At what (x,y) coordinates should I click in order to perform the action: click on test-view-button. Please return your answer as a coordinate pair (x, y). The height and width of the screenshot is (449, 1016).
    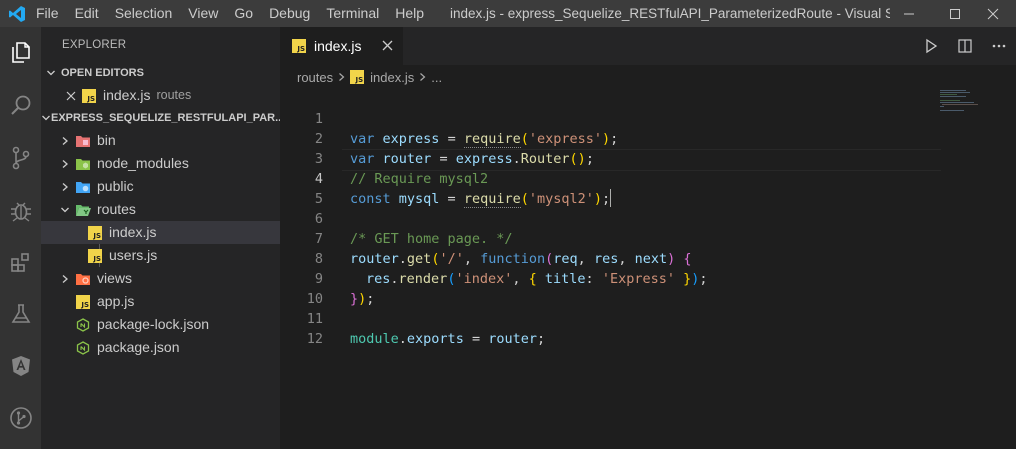
    Looking at the image, I should click on (20, 314).